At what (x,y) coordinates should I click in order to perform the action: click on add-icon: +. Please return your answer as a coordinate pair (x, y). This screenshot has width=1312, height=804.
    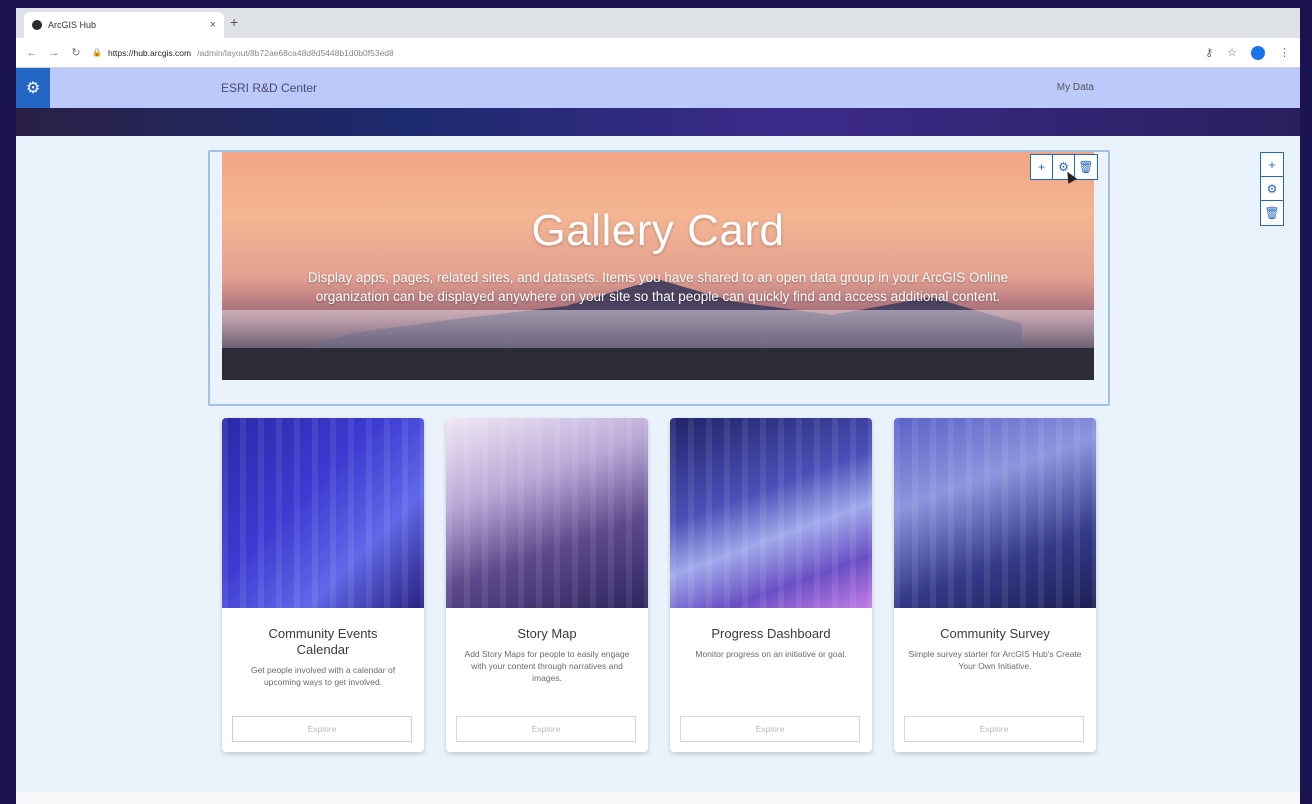
    Looking at the image, I should click on (1042, 167).